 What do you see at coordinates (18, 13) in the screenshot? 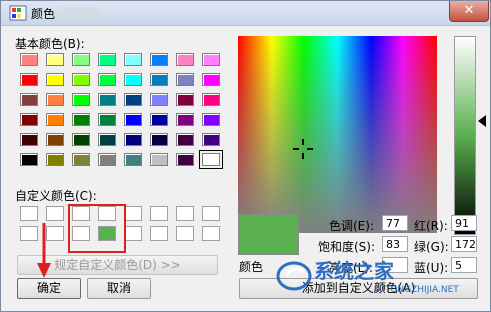
I see `palette-icon` at bounding box center [18, 13].